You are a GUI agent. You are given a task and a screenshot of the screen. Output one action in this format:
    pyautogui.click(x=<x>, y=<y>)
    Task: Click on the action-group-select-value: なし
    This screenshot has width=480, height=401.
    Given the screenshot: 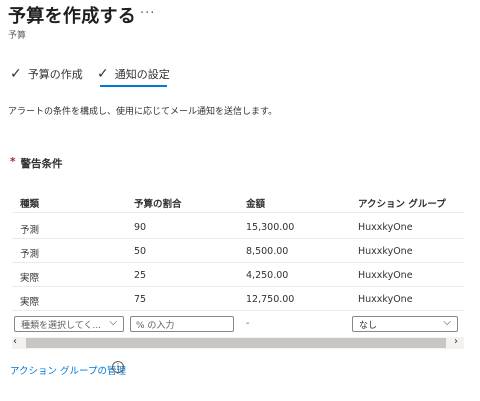 What is the action you would take?
    pyautogui.click(x=368, y=325)
    